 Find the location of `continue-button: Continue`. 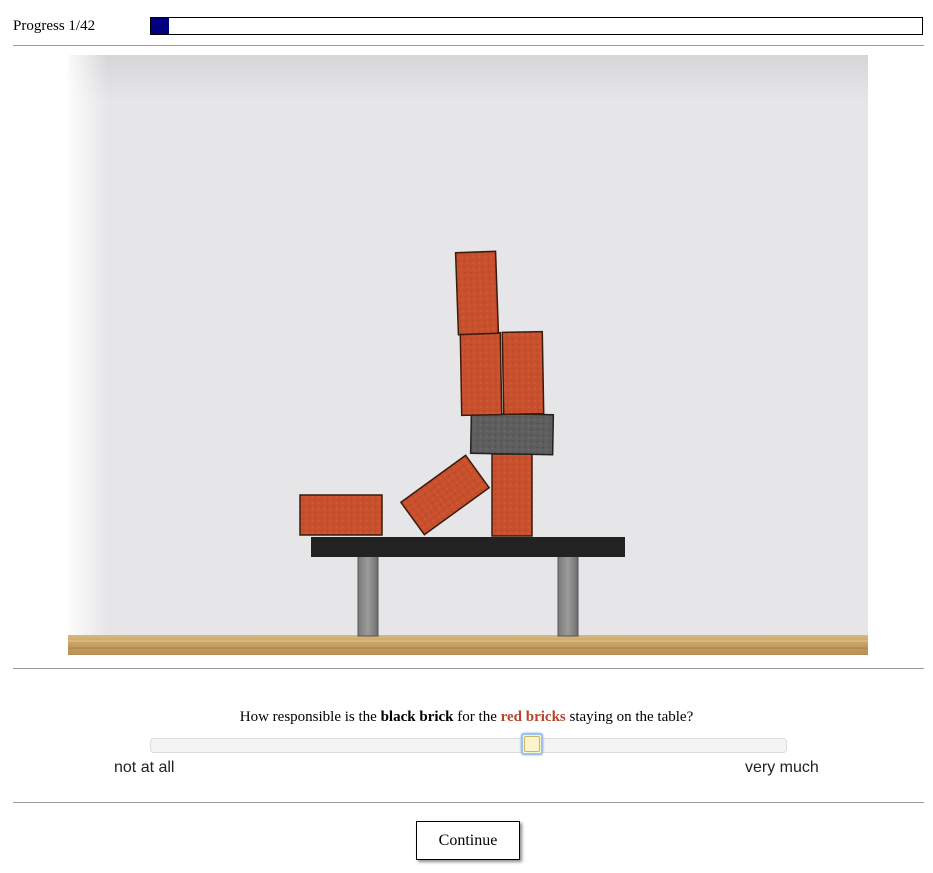

continue-button: Continue is located at coordinates (468, 840).